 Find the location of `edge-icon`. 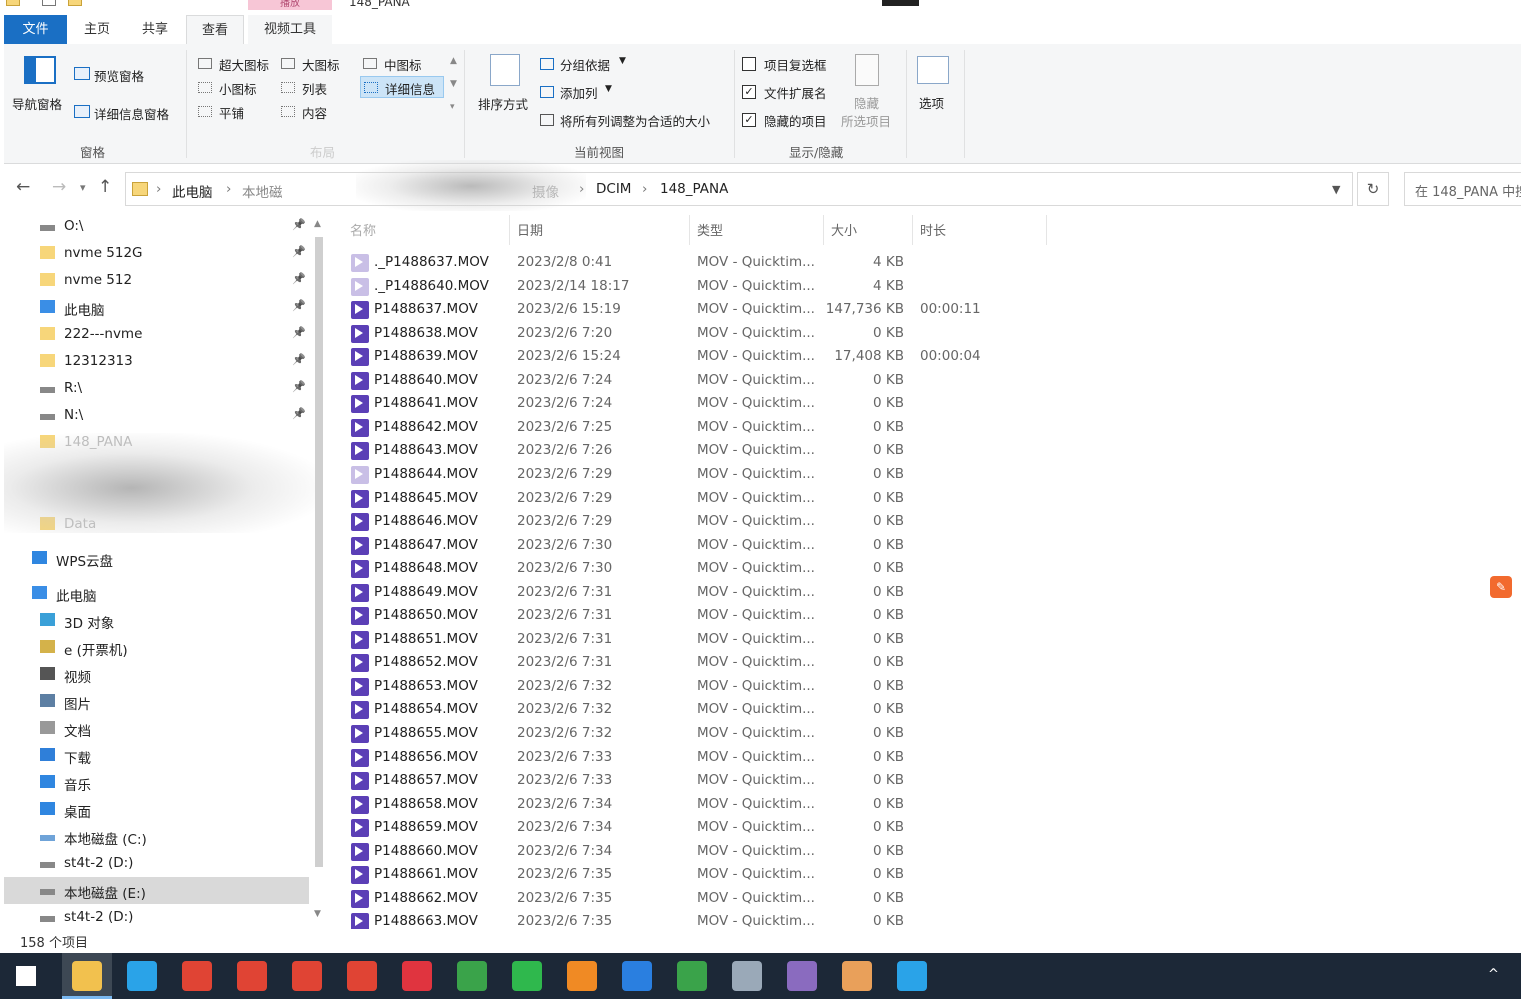

edge-icon is located at coordinates (142, 976).